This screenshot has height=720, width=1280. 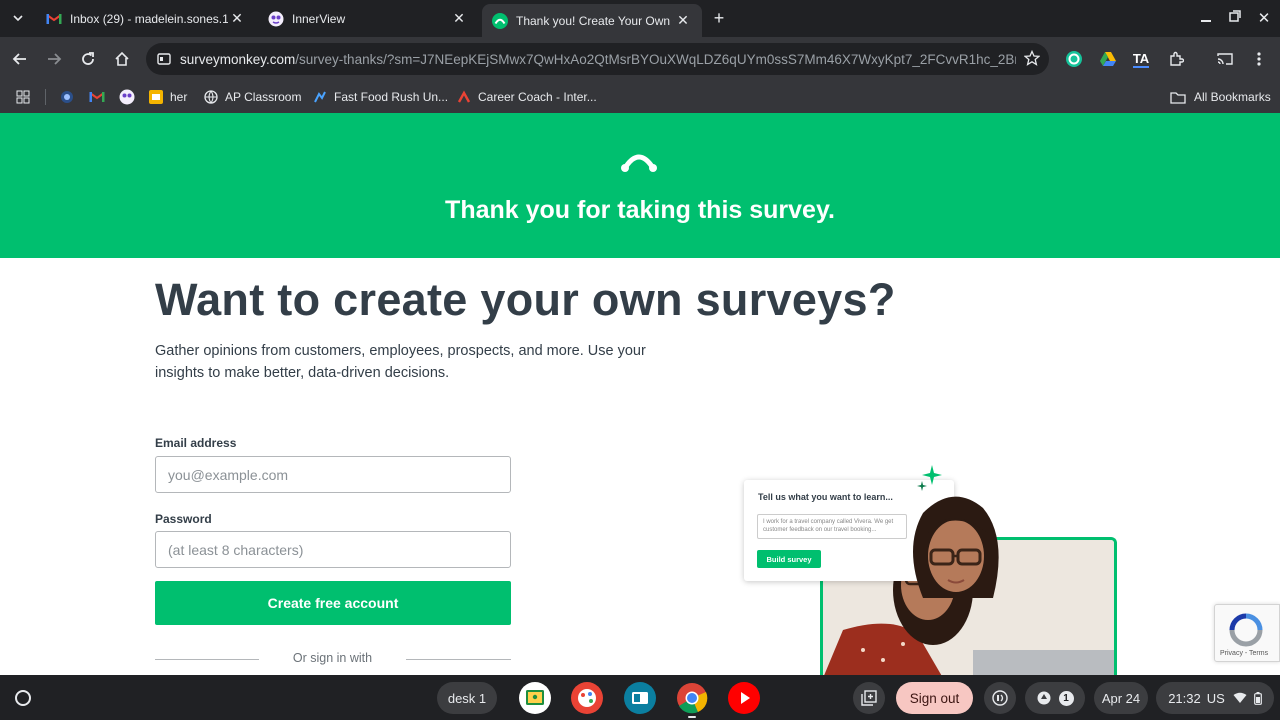 What do you see at coordinates (1121, 698) in the screenshot?
I see `date-tray: Apr 24` at bounding box center [1121, 698].